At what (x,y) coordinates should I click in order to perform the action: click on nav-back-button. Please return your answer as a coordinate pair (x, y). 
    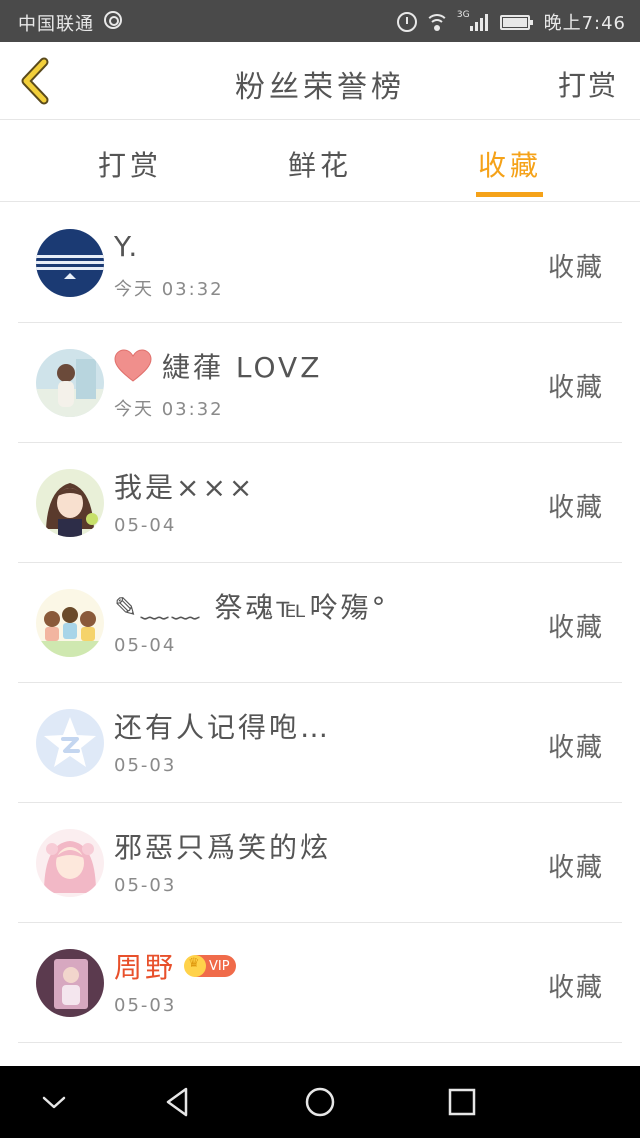
    Looking at the image, I should click on (178, 1102).